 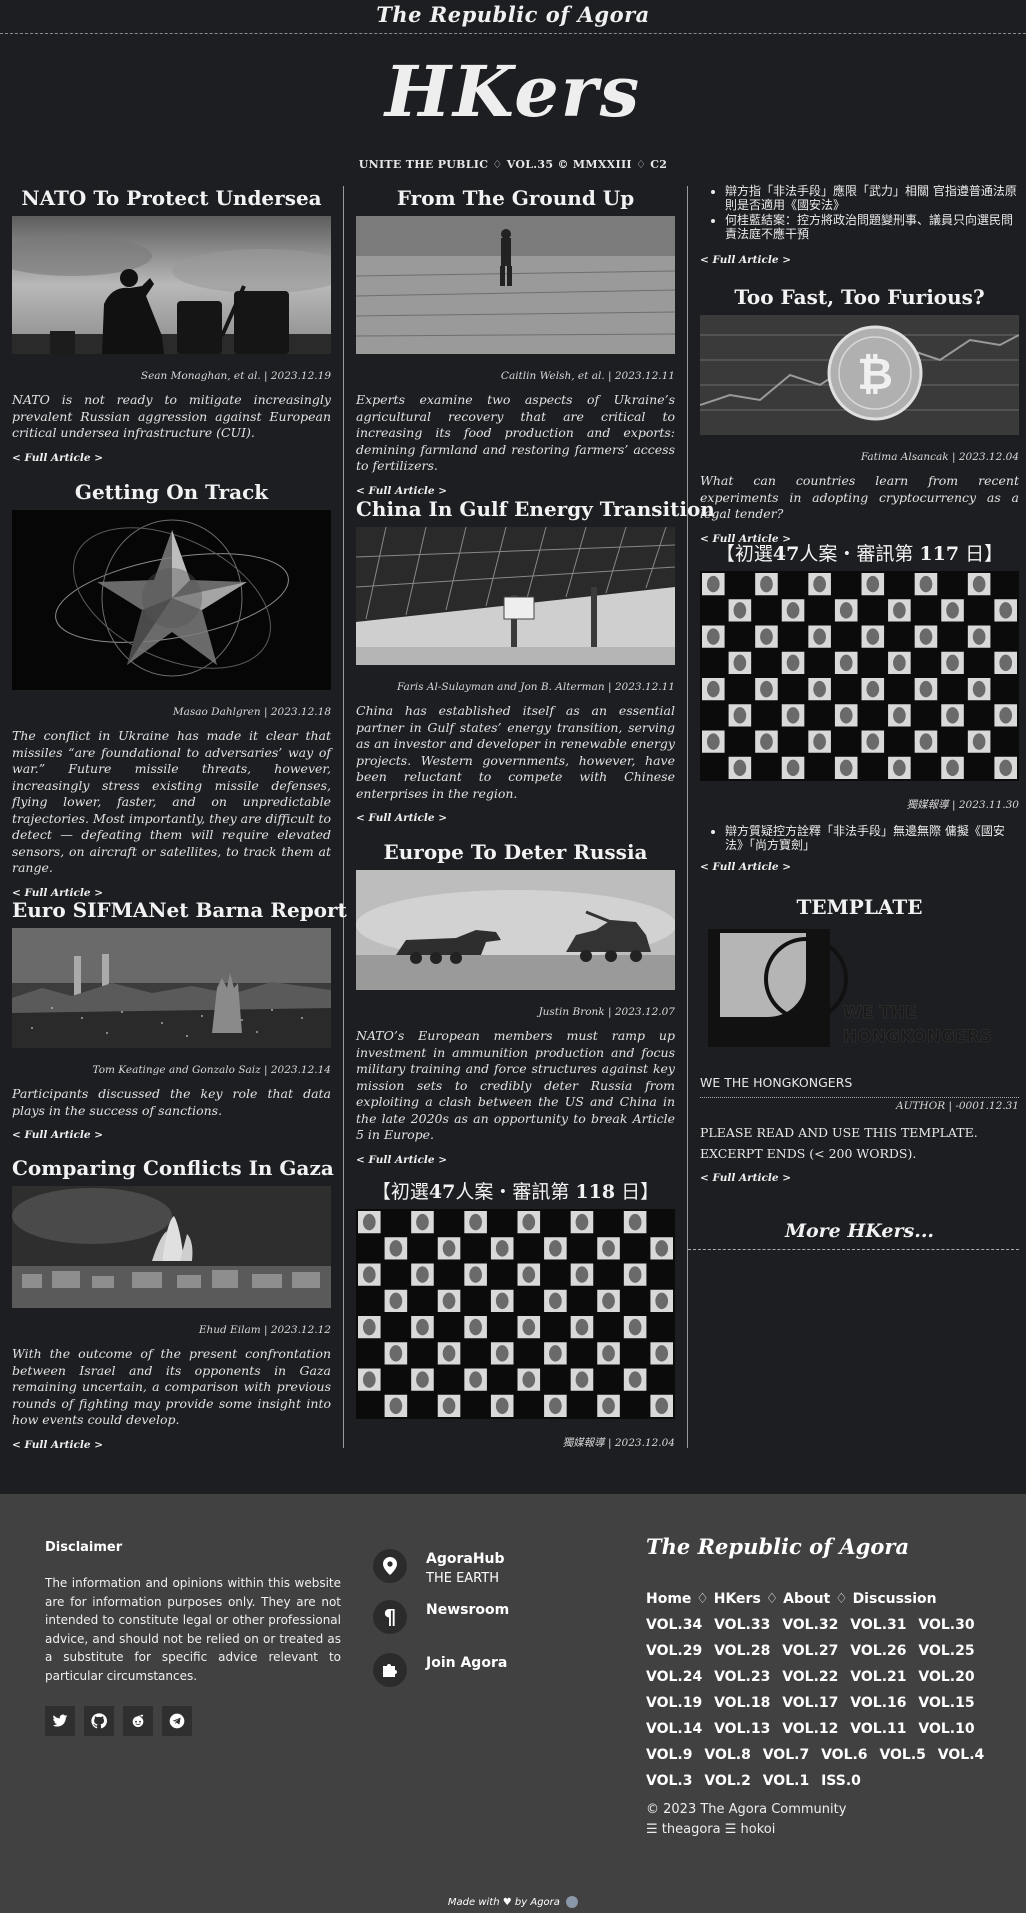 I want to click on link-about: About, so click(x=806, y=1599).